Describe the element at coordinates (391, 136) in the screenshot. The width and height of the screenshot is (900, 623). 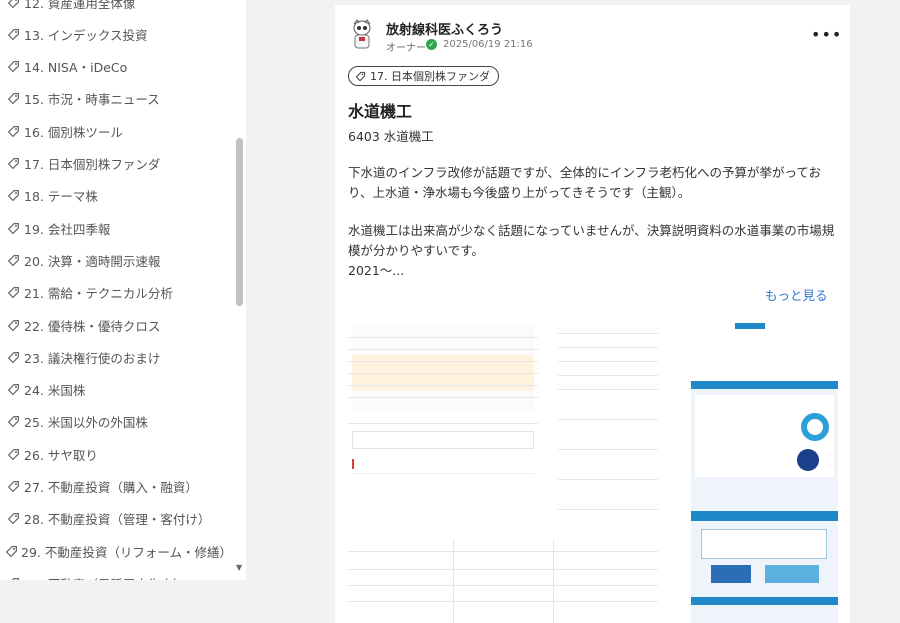
I see `post-subtitle: 6403 水道機工` at that location.